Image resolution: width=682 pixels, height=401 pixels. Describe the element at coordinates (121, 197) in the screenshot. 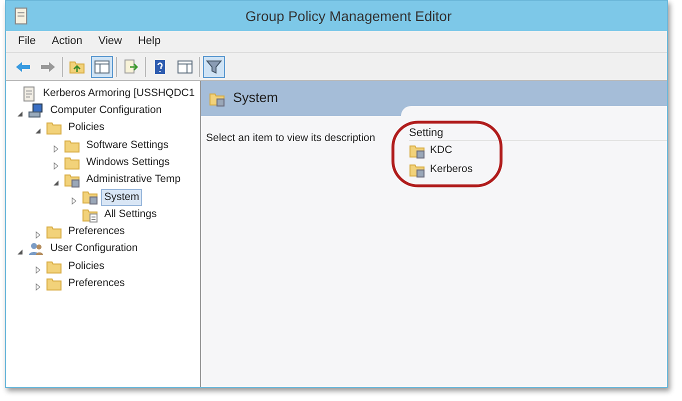

I see `tree-item: System` at that location.